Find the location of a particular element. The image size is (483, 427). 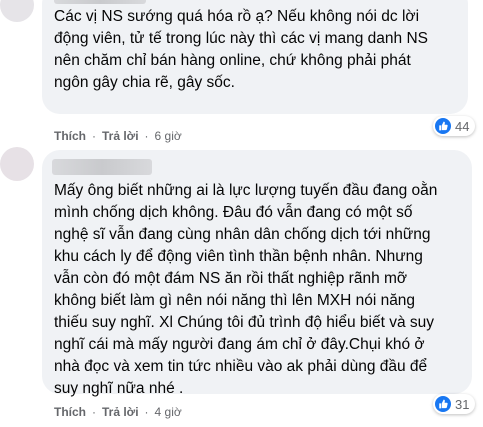

reaction-count: 31 is located at coordinates (462, 404).